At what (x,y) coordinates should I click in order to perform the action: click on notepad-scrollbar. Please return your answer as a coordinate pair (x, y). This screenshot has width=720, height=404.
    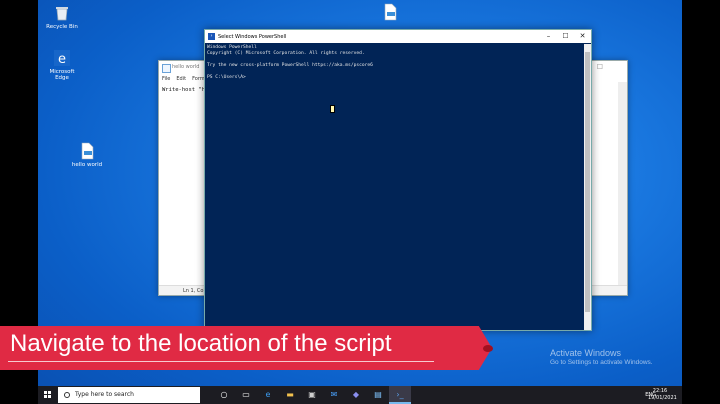
    Looking at the image, I should click on (622, 183).